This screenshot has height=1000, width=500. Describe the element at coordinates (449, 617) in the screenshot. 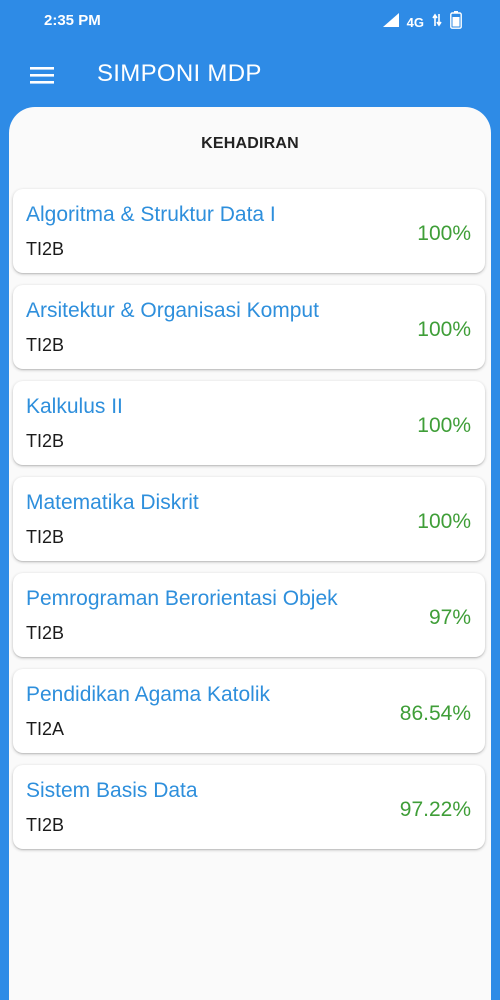

I see `attendance-percentage: 97%` at that location.